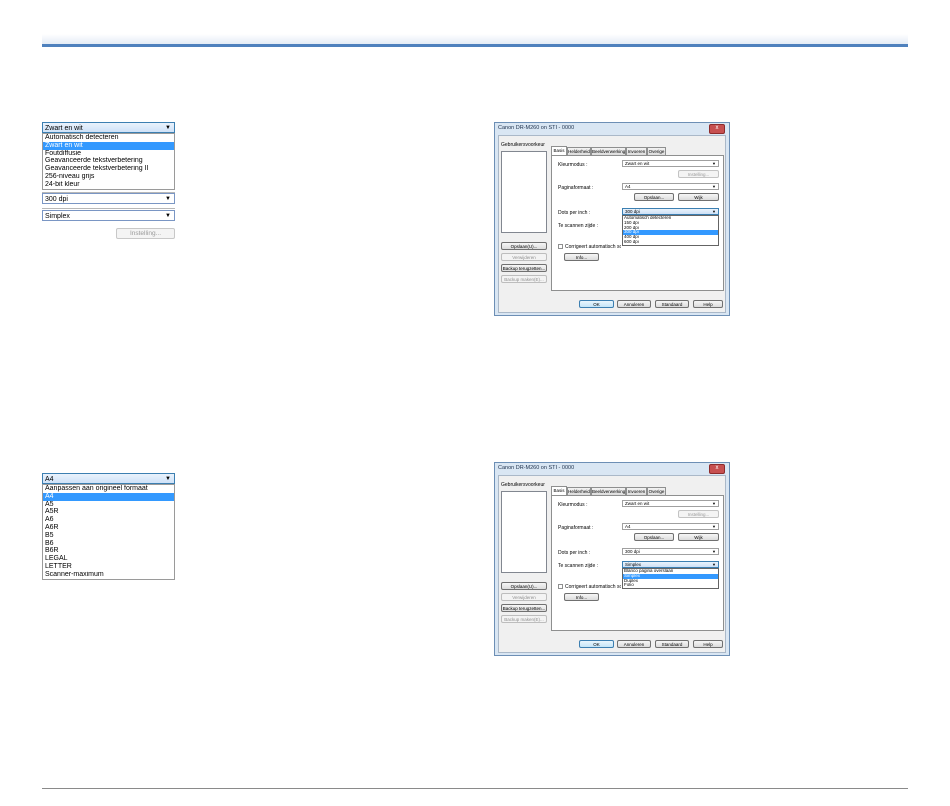 Image resolution: width=950 pixels, height=806 pixels. I want to click on dpi-combo: 300 dpi ▼, so click(108, 198).